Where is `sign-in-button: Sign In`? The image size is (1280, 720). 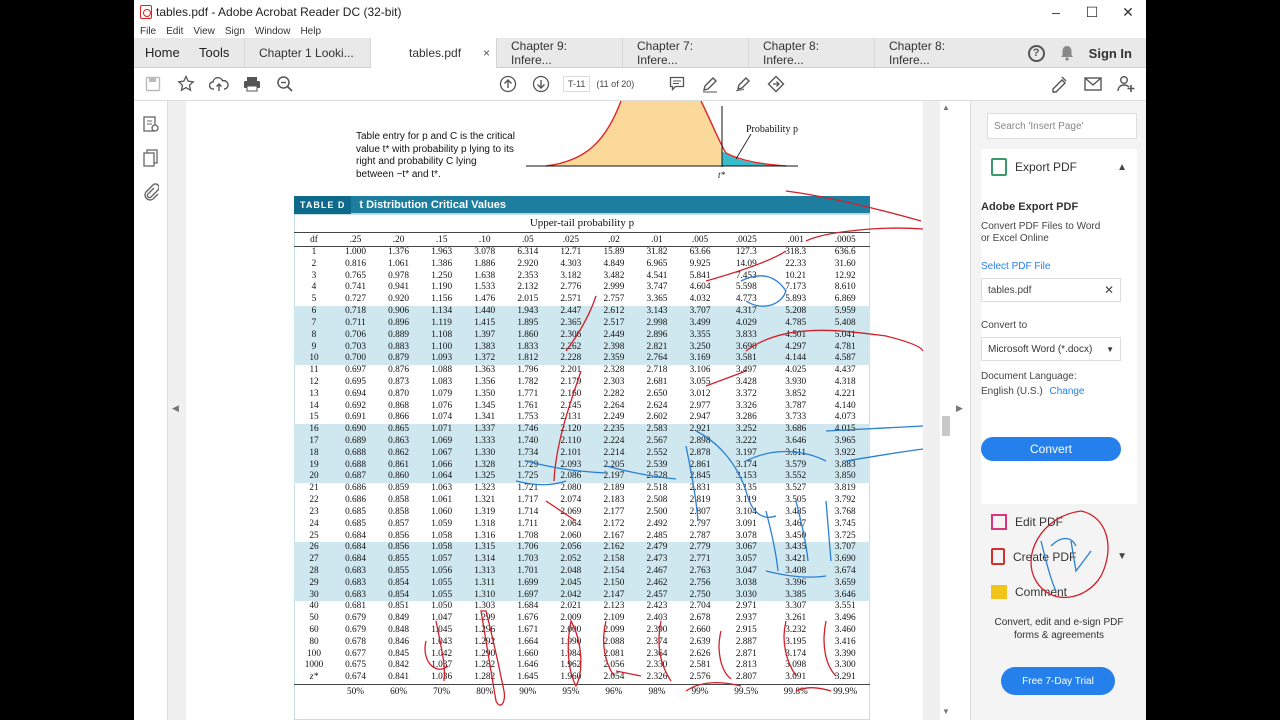
sign-in-button: Sign In is located at coordinates (1110, 53).